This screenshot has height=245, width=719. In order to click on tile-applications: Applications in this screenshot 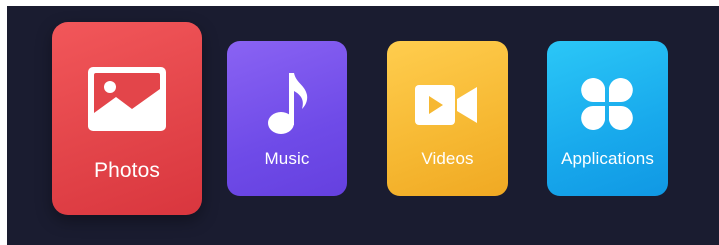, I will do `click(607, 118)`.